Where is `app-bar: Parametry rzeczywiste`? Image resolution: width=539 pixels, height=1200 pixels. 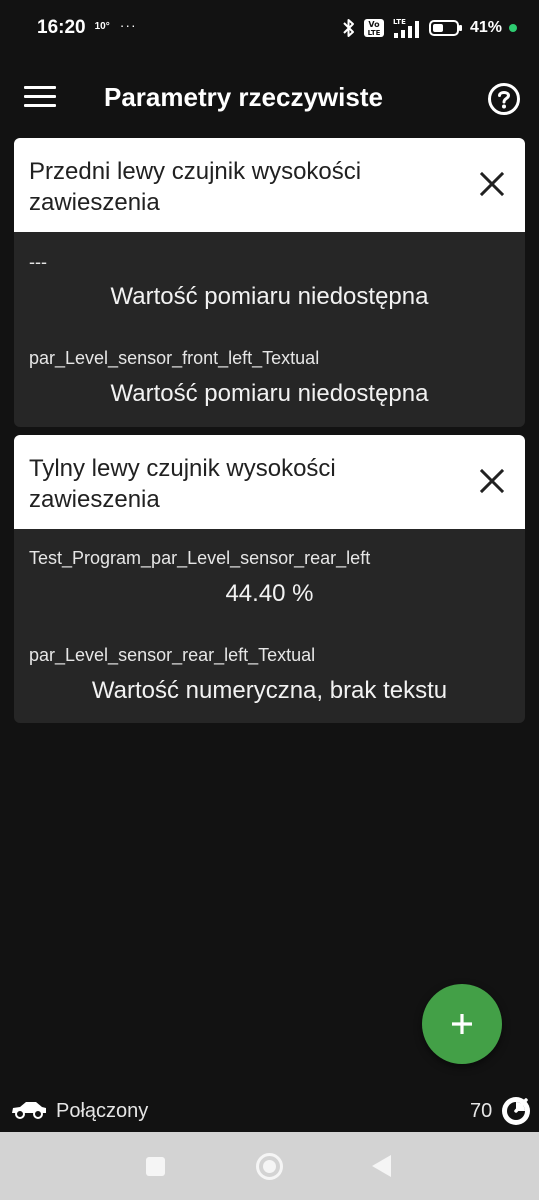
app-bar: Parametry rzeczywiste is located at coordinates (269, 99).